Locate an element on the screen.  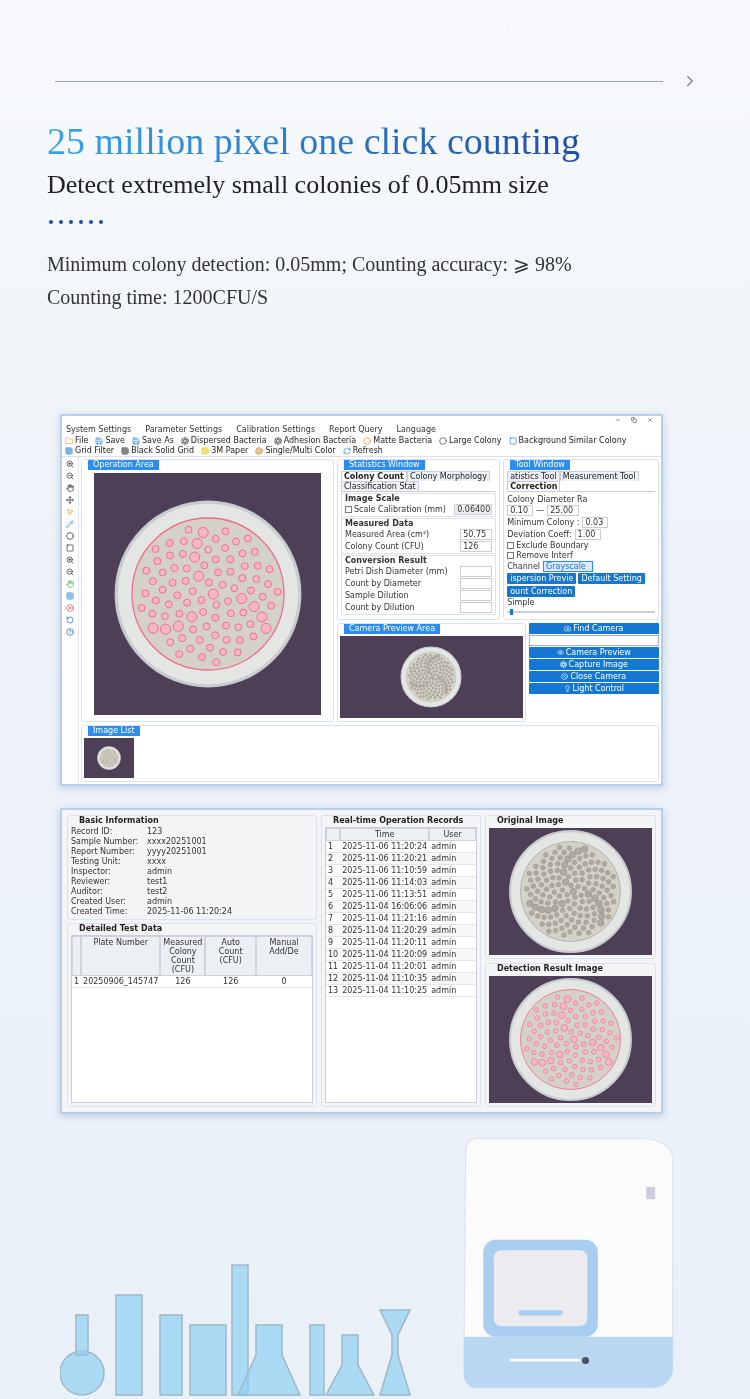
toolbar-button: 3M Paper is located at coordinates (225, 450).